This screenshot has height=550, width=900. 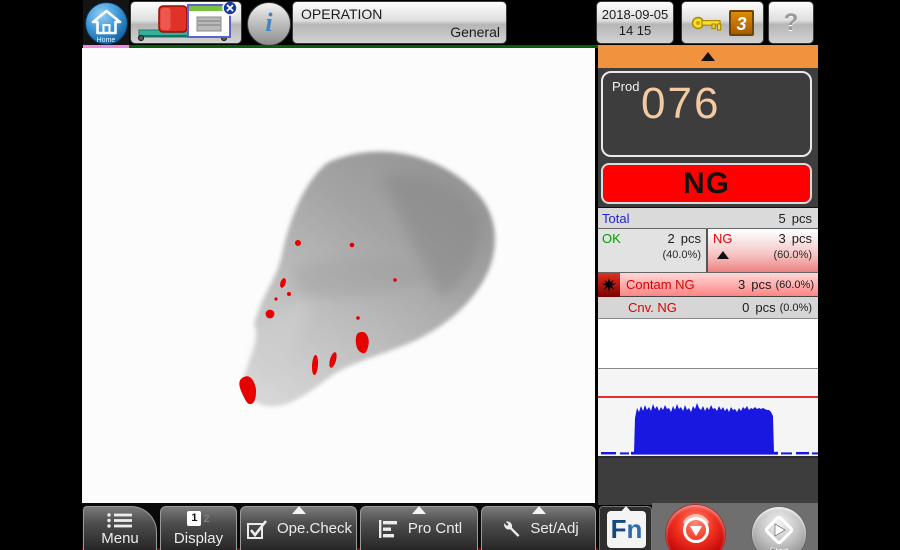 I want to click on info-button: i, so click(x=269, y=24).